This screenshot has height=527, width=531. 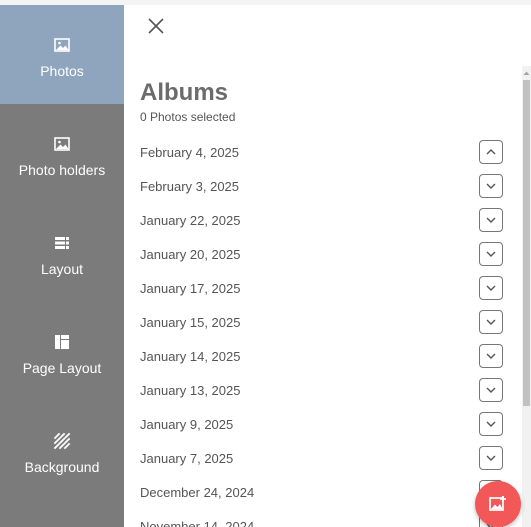 What do you see at coordinates (325, 254) in the screenshot?
I see `album-row: January 20, 2025` at bounding box center [325, 254].